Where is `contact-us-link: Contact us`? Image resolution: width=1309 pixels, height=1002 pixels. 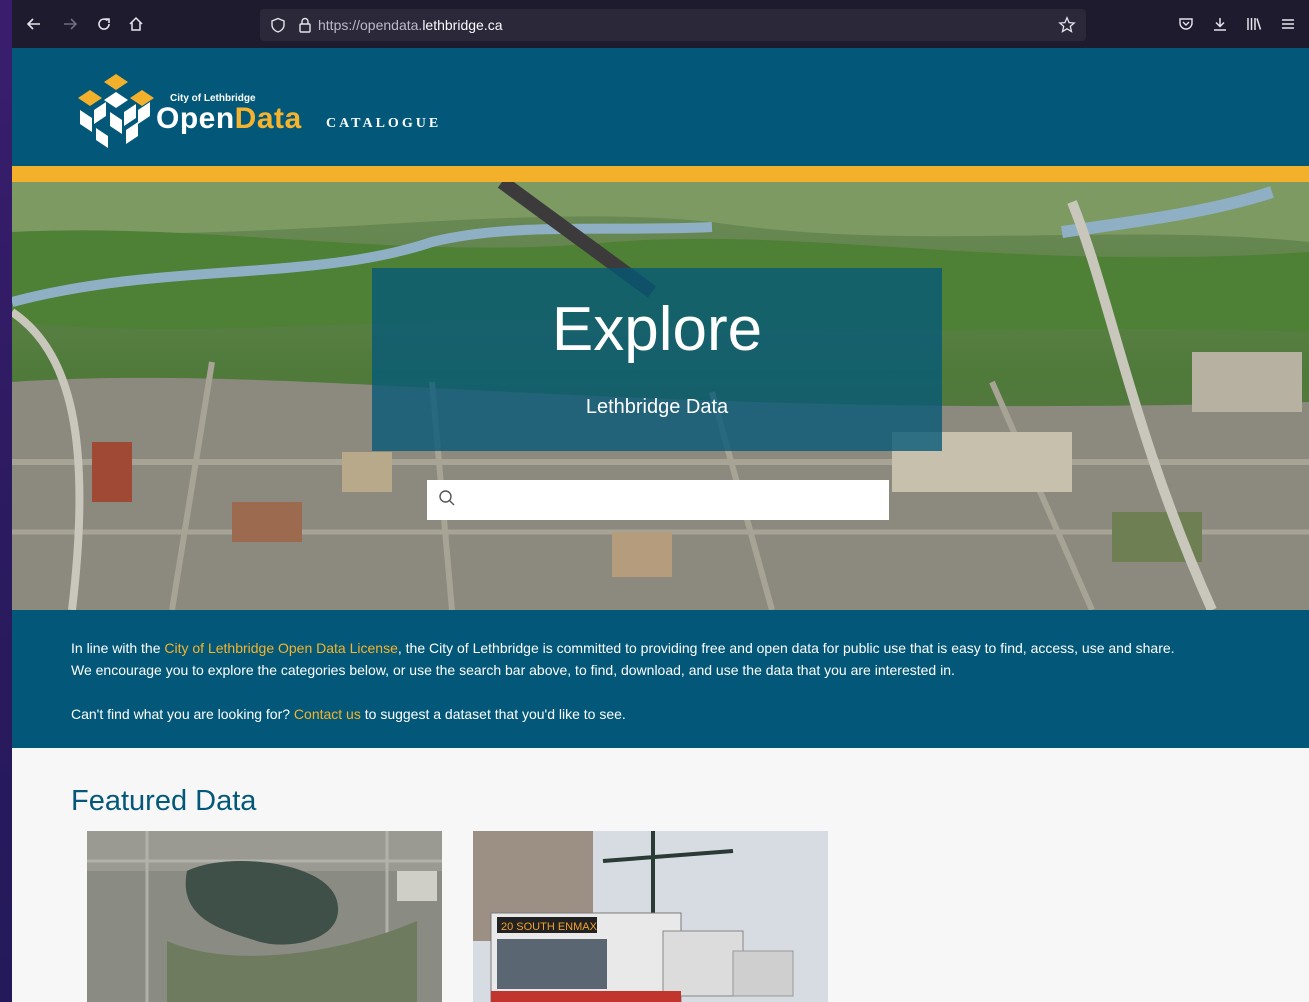
contact-us-link: Contact us is located at coordinates (327, 714).